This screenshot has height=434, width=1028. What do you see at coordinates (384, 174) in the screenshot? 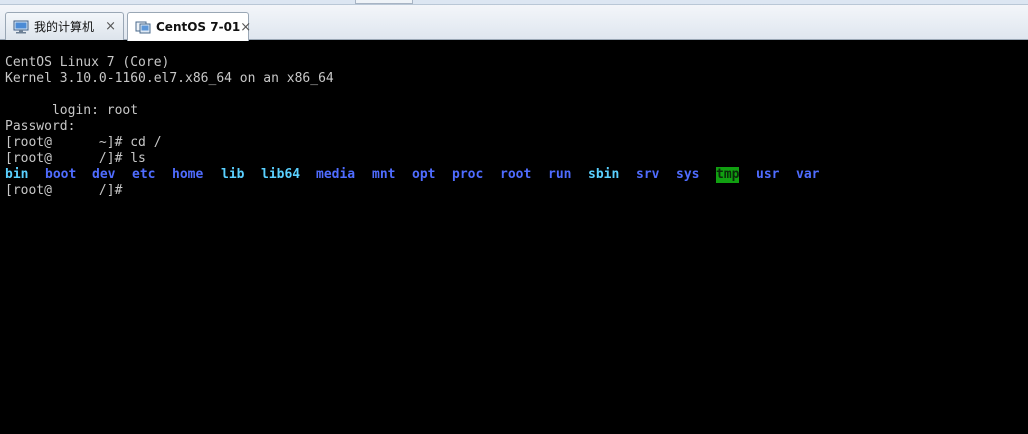
I see `ls-entry-mnt: mnt` at bounding box center [384, 174].